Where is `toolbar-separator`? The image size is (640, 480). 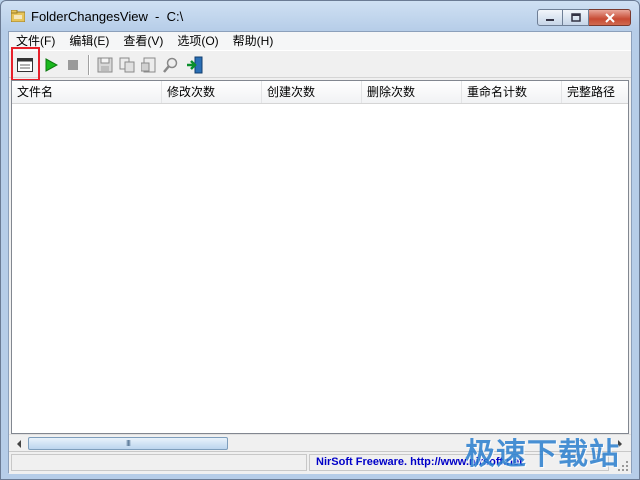 toolbar-separator is located at coordinates (89, 65).